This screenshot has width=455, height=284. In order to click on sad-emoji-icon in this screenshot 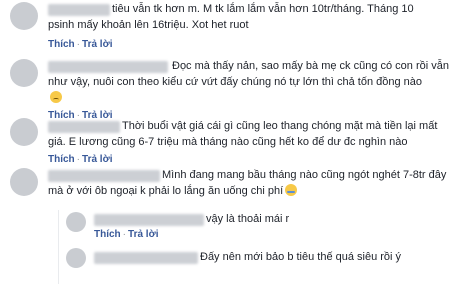, I will do `click(56, 97)`.